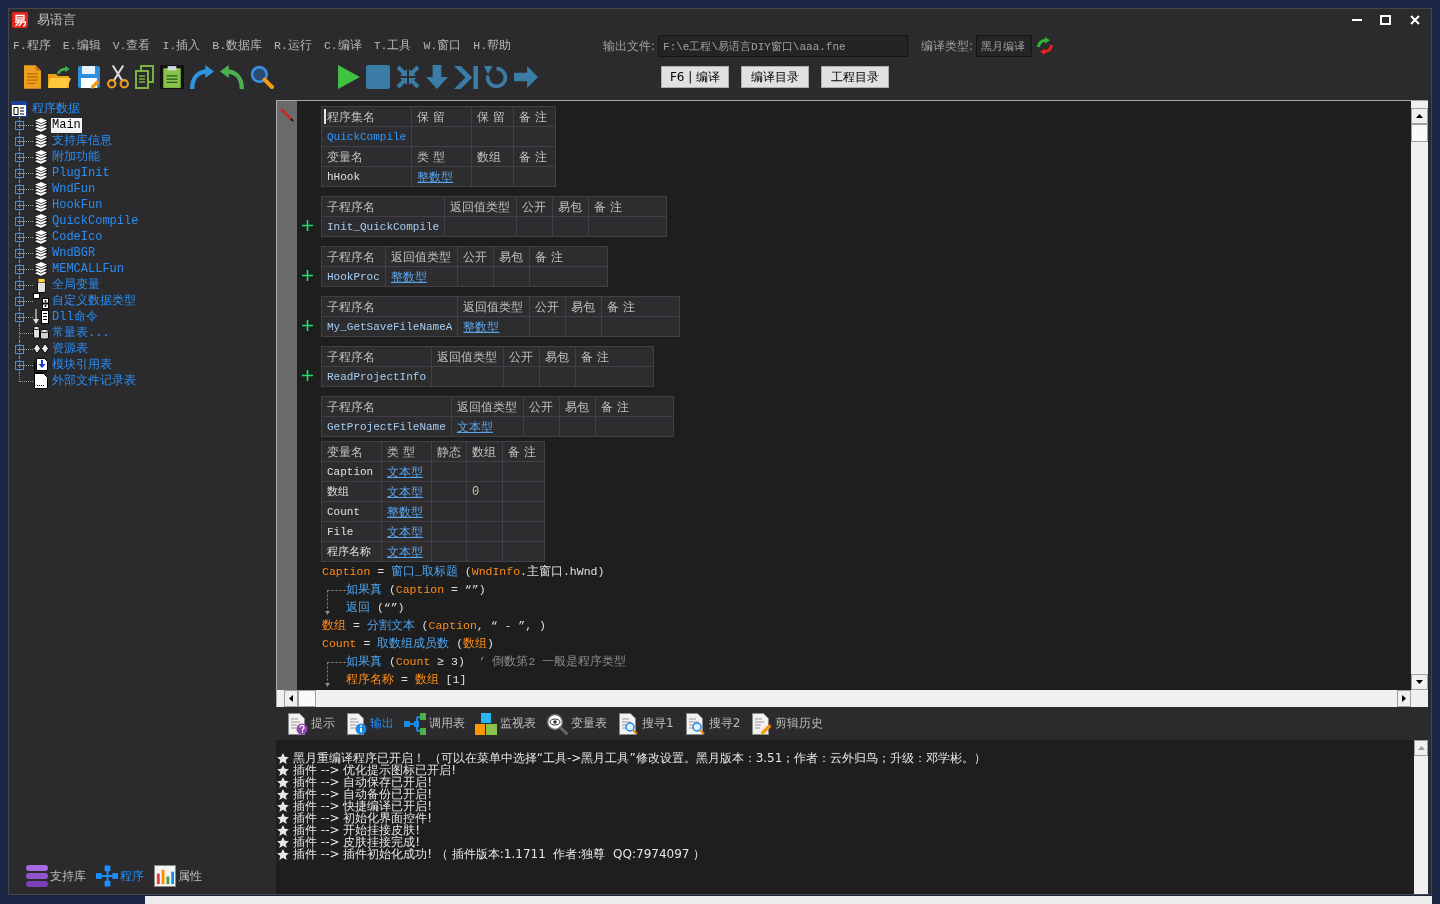 This screenshot has height=904, width=1440. I want to click on open-folder-icon, so click(59, 77).